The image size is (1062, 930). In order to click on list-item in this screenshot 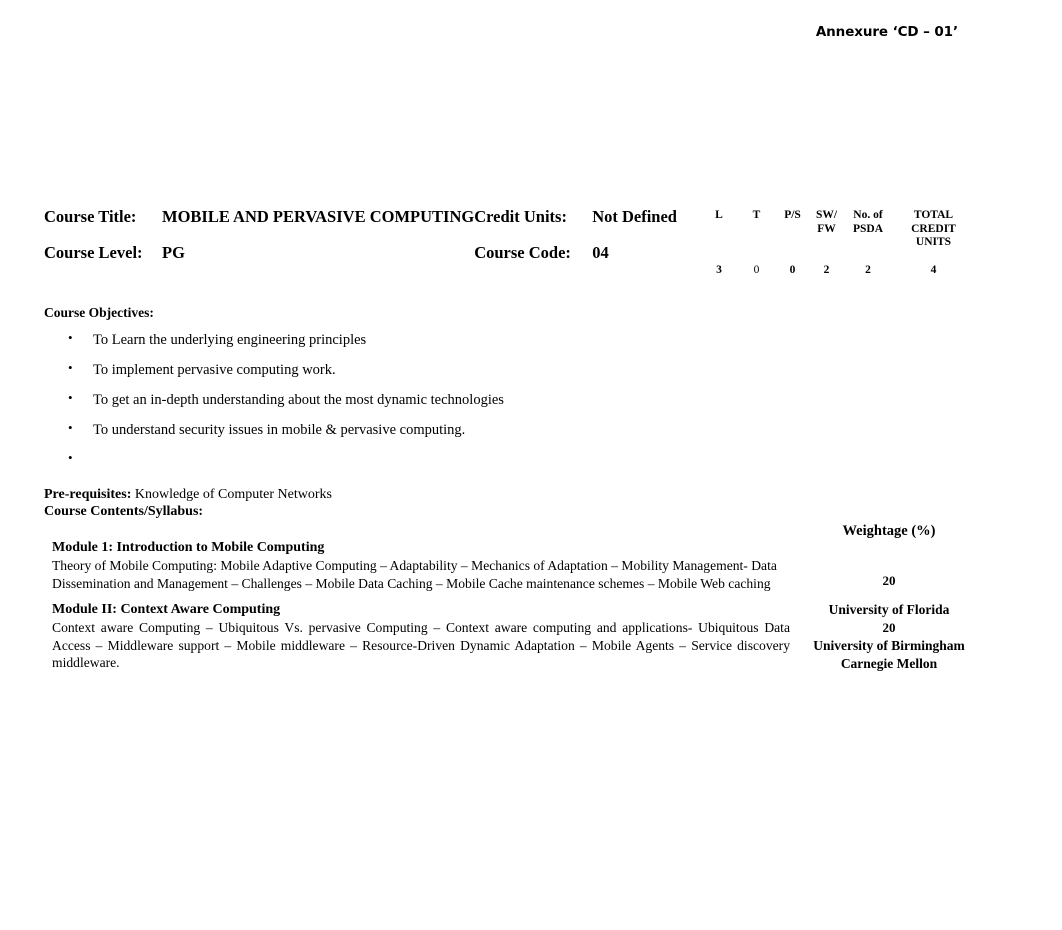, I will do `click(394, 464)`.